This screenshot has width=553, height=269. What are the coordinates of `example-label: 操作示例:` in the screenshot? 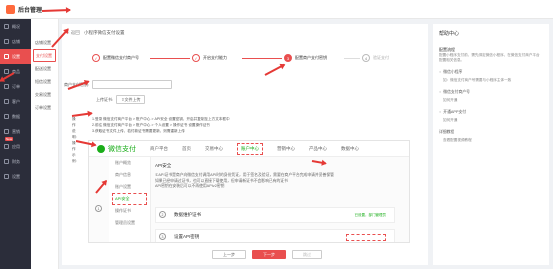 It's located at (74, 152).